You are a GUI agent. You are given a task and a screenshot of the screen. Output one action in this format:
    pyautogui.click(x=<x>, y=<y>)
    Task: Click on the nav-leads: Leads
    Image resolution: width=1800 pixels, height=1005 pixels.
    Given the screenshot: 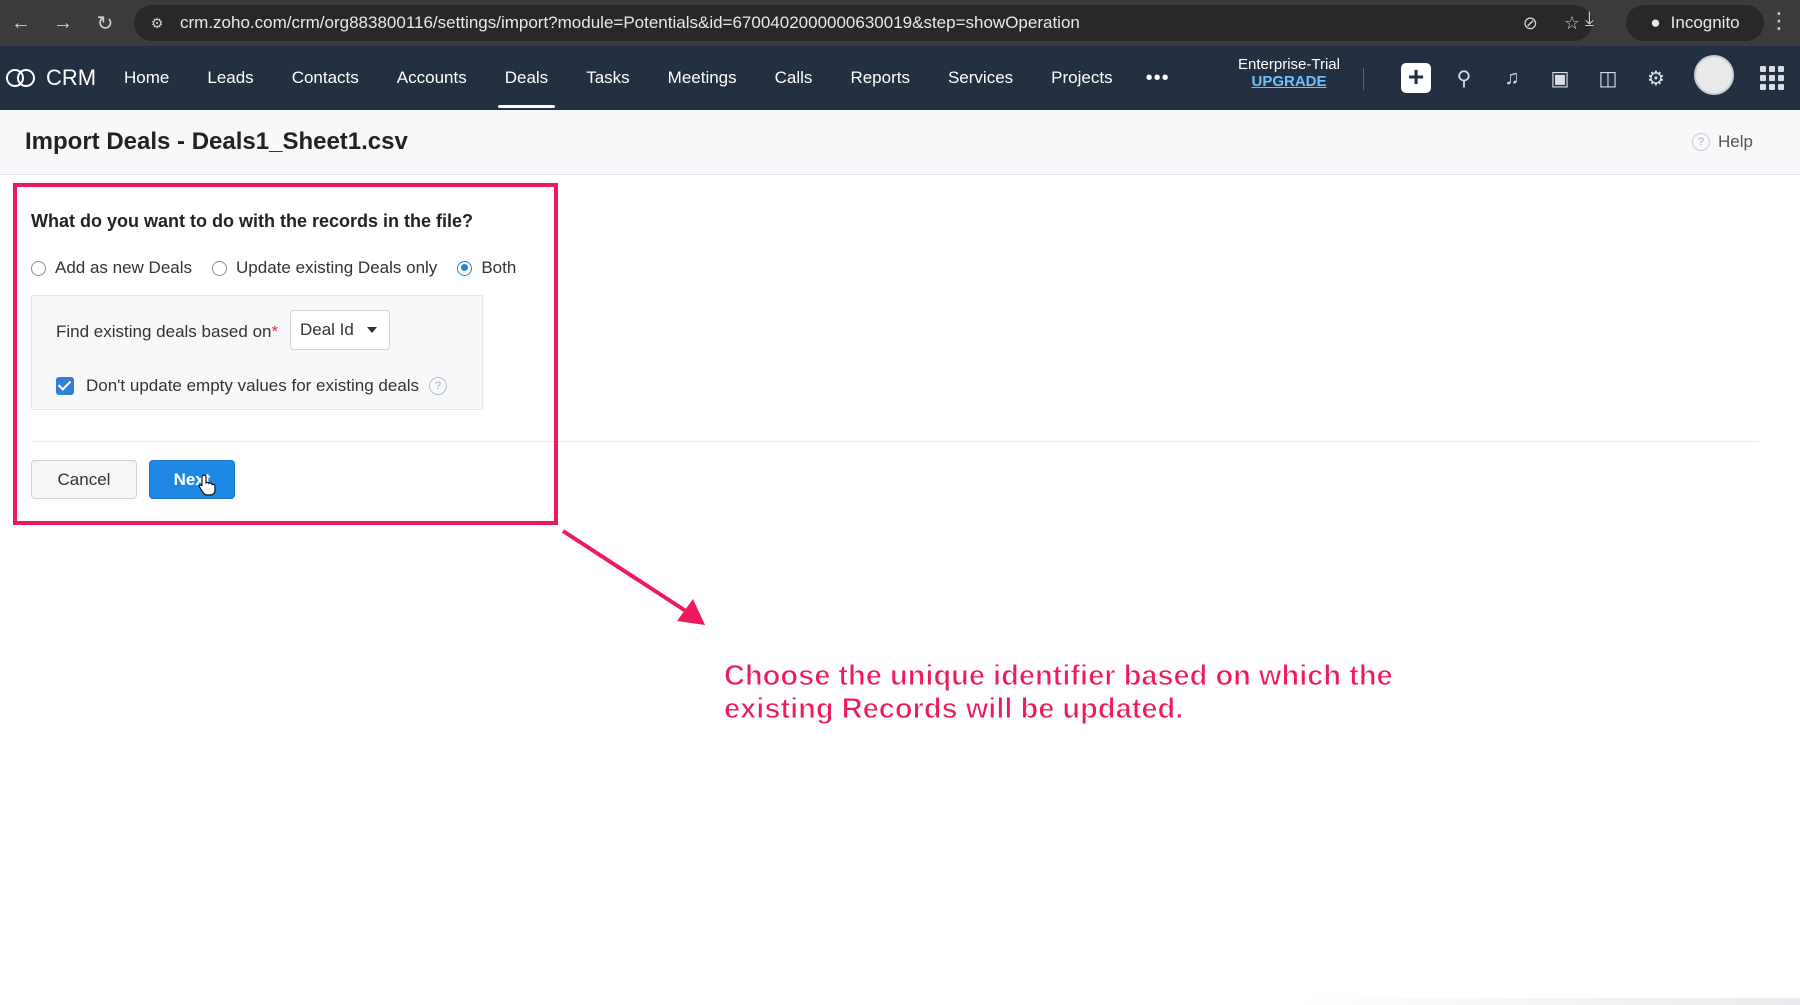 What is the action you would take?
    pyautogui.click(x=230, y=78)
    